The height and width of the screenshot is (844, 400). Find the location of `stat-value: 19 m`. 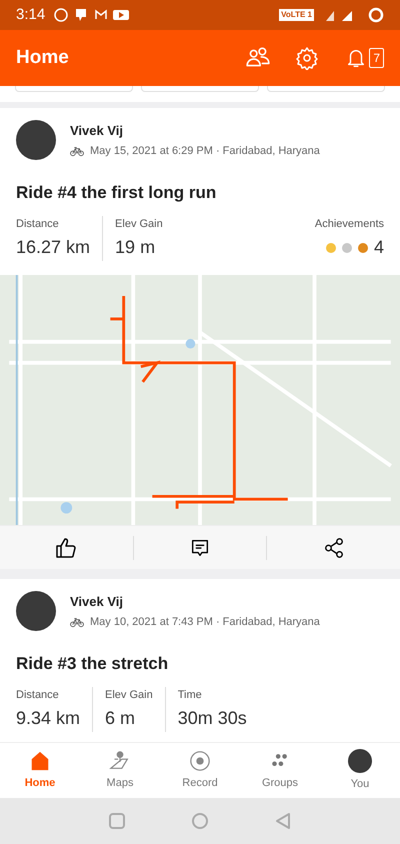

stat-value: 19 m is located at coordinates (135, 247).